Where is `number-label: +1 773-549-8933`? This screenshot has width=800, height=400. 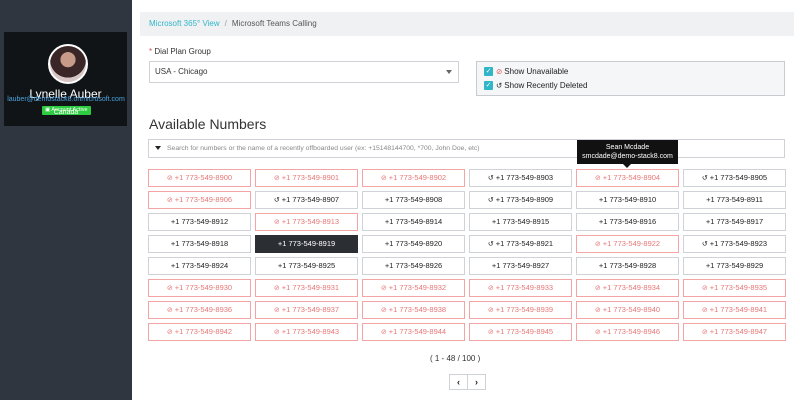
number-label: +1 773-549-8933 is located at coordinates (524, 287).